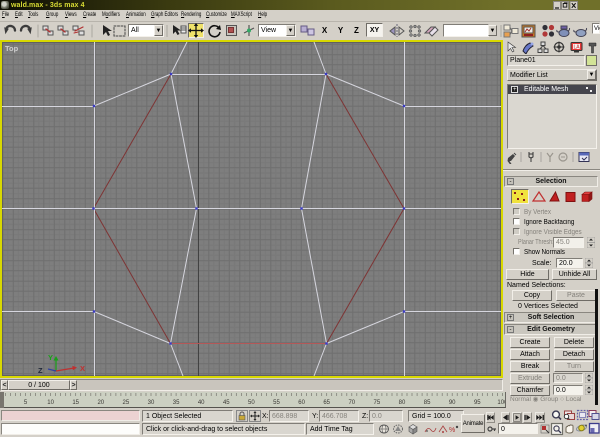  I want to click on svg-text: 30, so click(151, 403).